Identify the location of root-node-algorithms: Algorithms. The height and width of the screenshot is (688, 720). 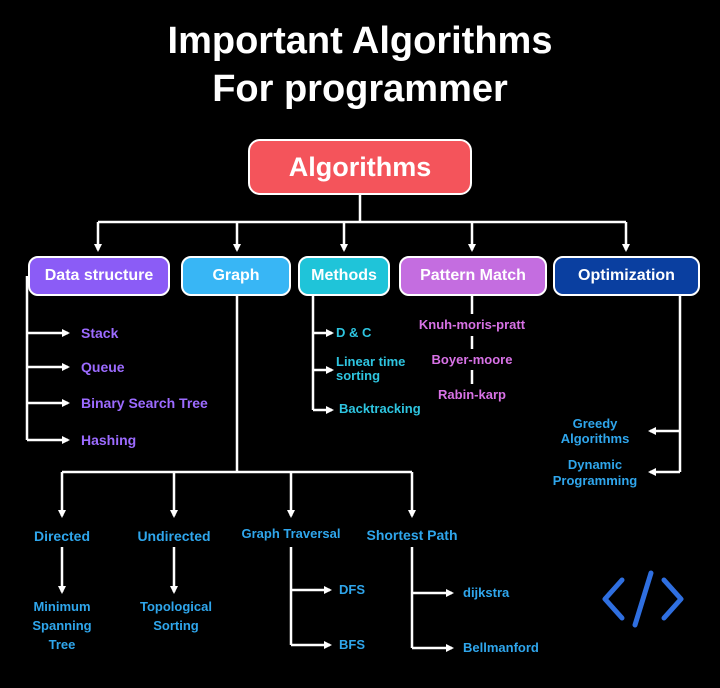
(360, 167).